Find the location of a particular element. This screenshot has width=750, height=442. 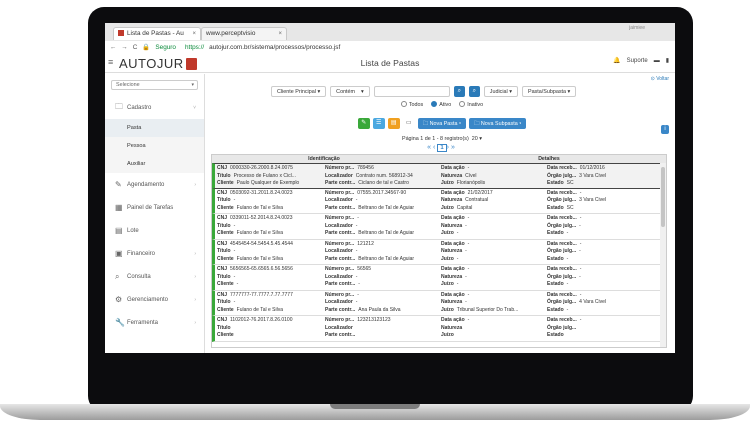

secure-label: Seguro is located at coordinates (165, 47).